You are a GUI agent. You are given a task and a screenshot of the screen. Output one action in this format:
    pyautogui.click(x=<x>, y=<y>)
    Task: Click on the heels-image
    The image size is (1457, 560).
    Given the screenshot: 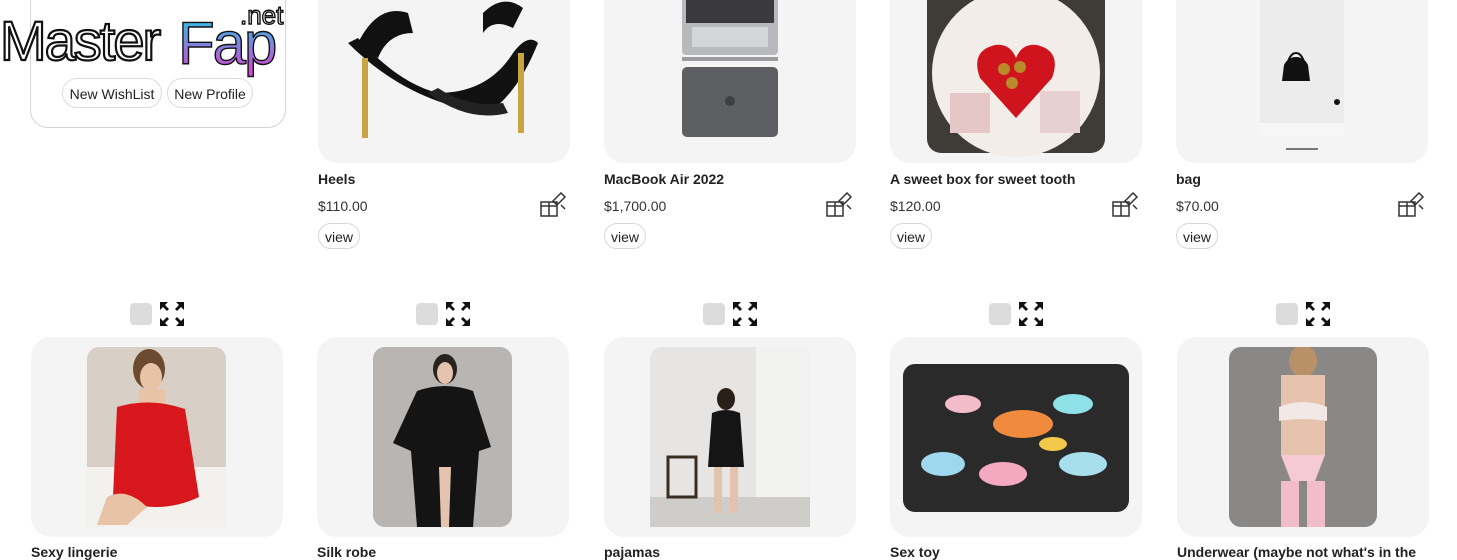 What is the action you would take?
    pyautogui.click(x=443, y=69)
    